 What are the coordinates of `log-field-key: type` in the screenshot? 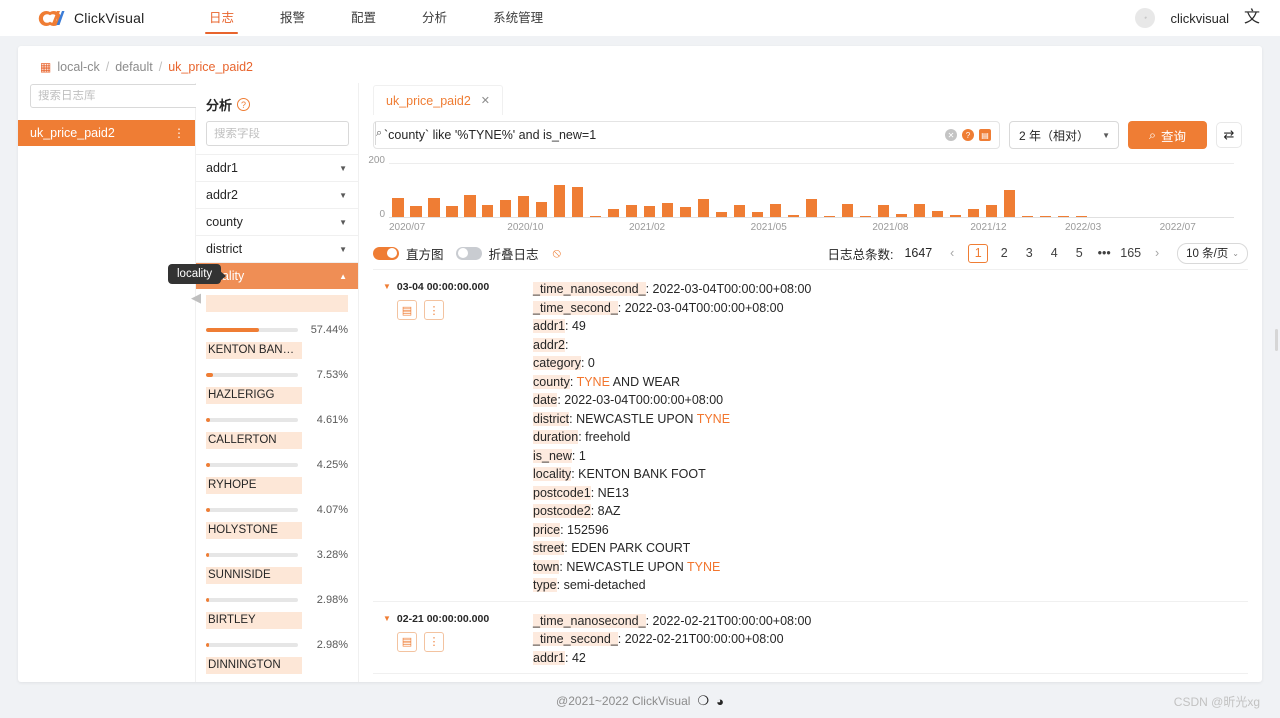 It's located at (545, 585).